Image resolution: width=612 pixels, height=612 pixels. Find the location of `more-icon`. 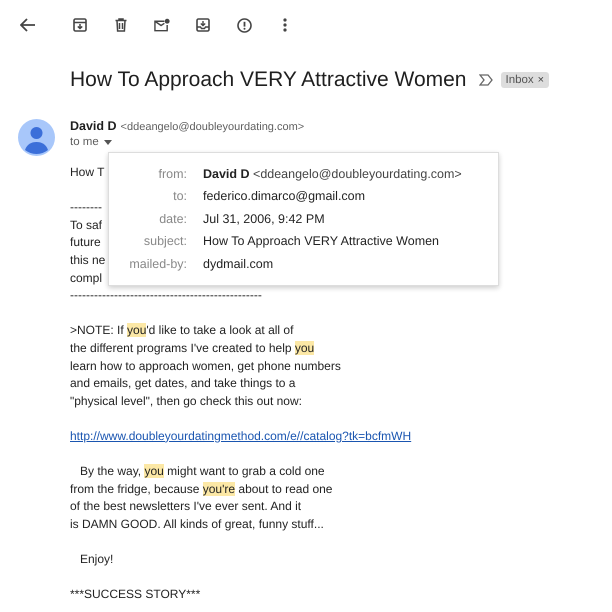

more-icon is located at coordinates (285, 25).